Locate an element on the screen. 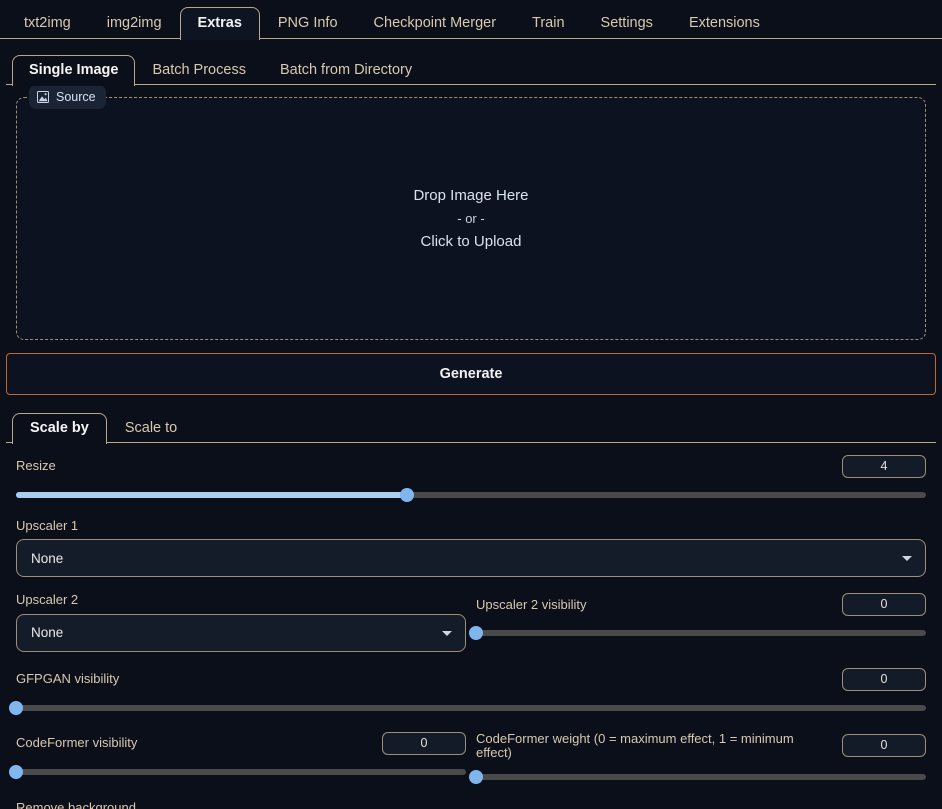 The image size is (942, 809). upscaler1-value: None is located at coordinates (47, 558).